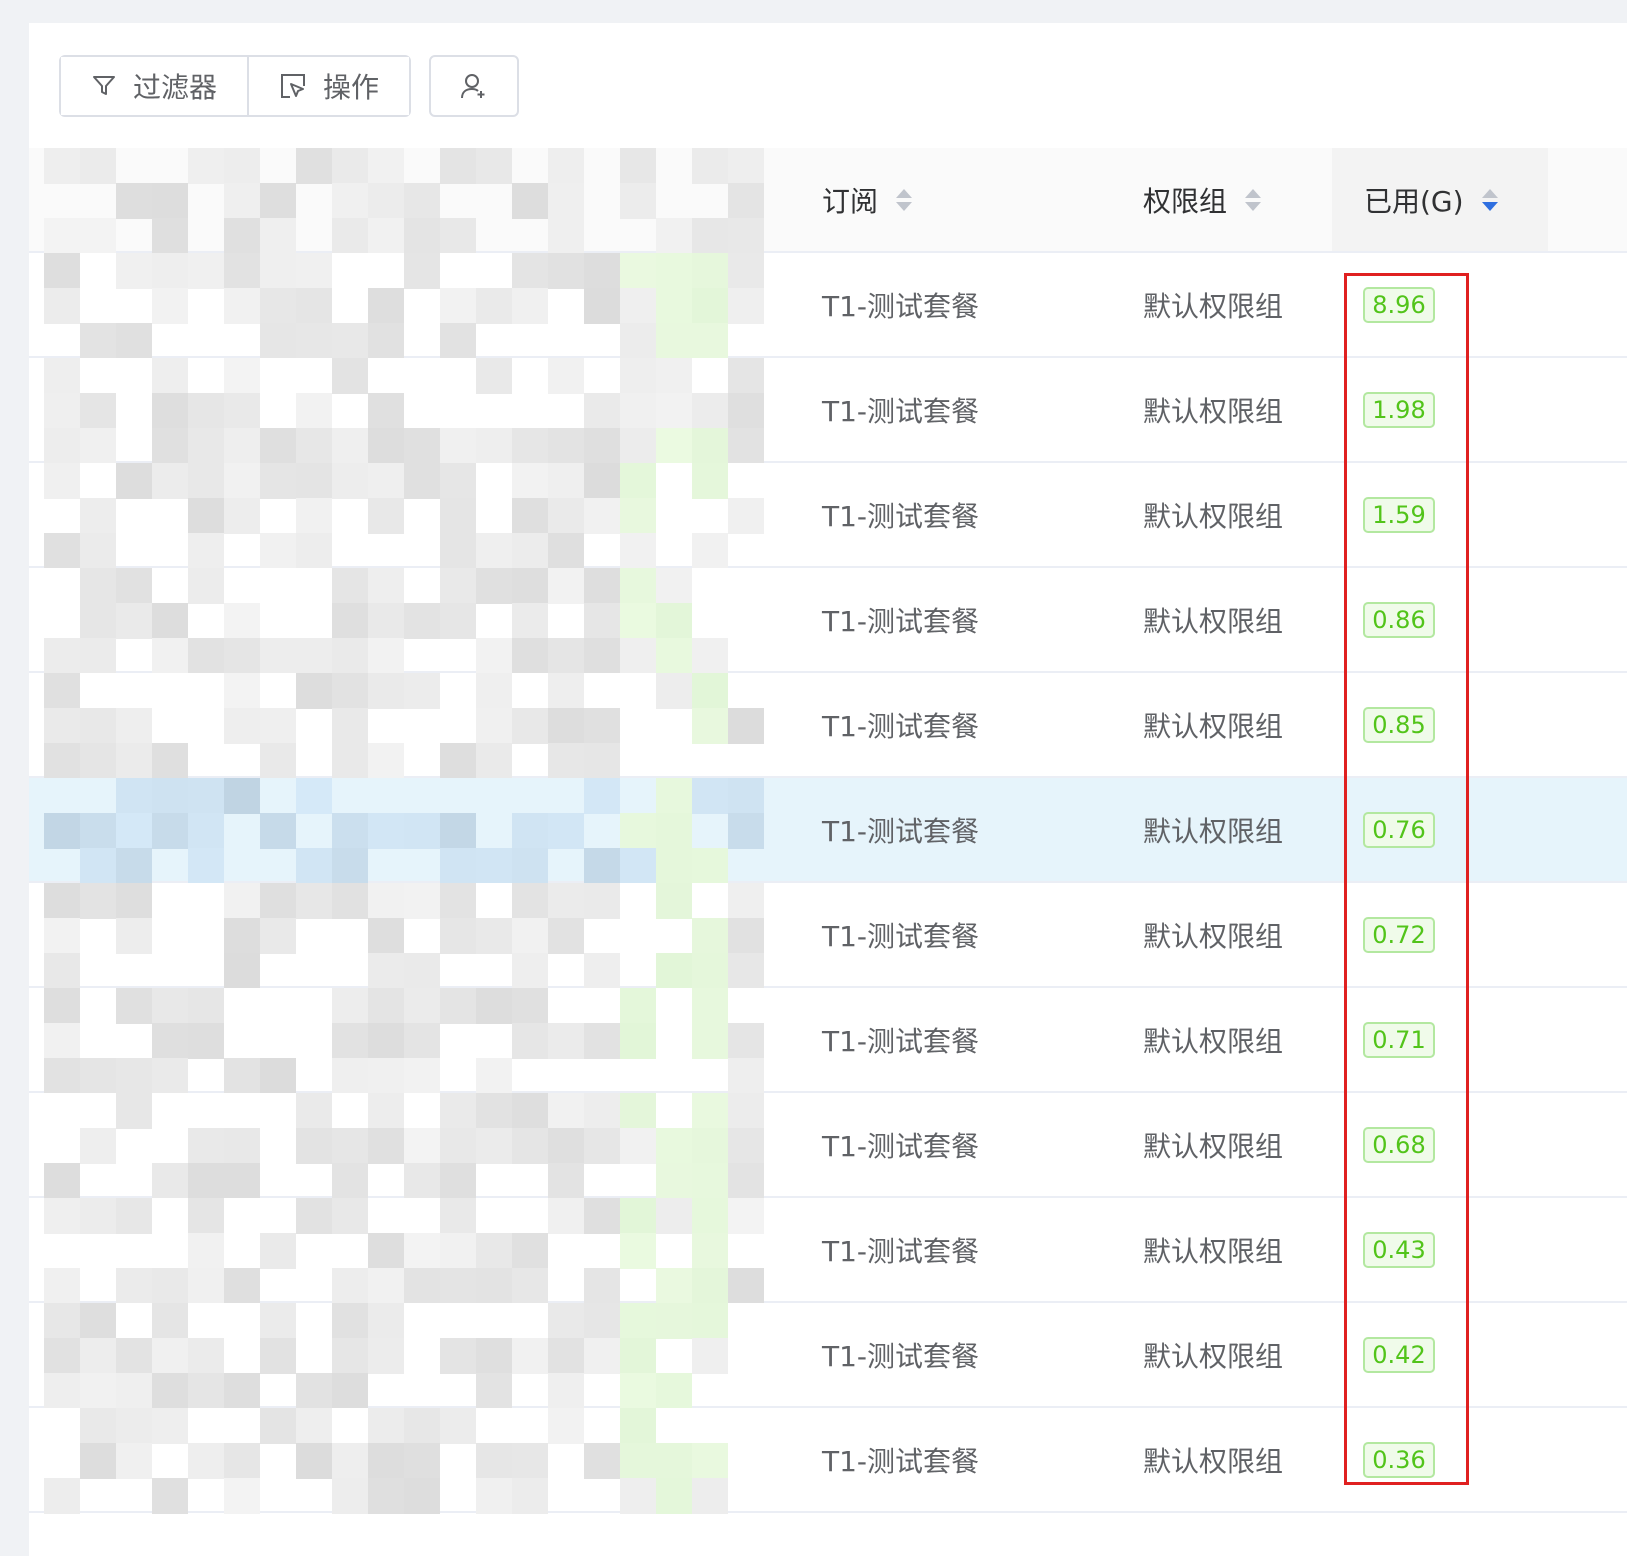 Image resolution: width=1627 pixels, height=1556 pixels. What do you see at coordinates (828, 1356) in the screenshot?
I see `table-row: T1-测试套餐 默认权限组 0.42` at bounding box center [828, 1356].